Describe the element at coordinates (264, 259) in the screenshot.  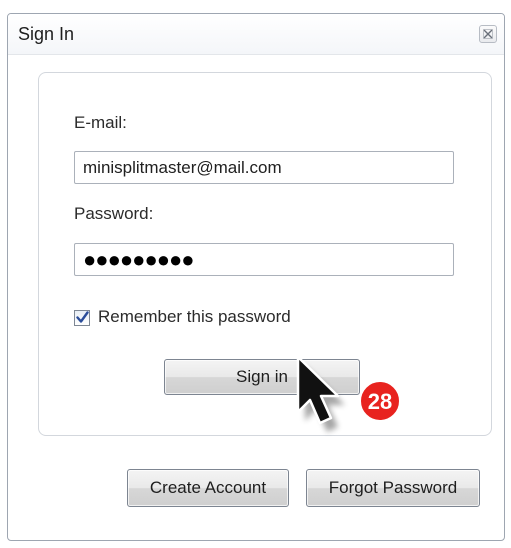
I see `password-field: ●●●●●●●●●` at that location.